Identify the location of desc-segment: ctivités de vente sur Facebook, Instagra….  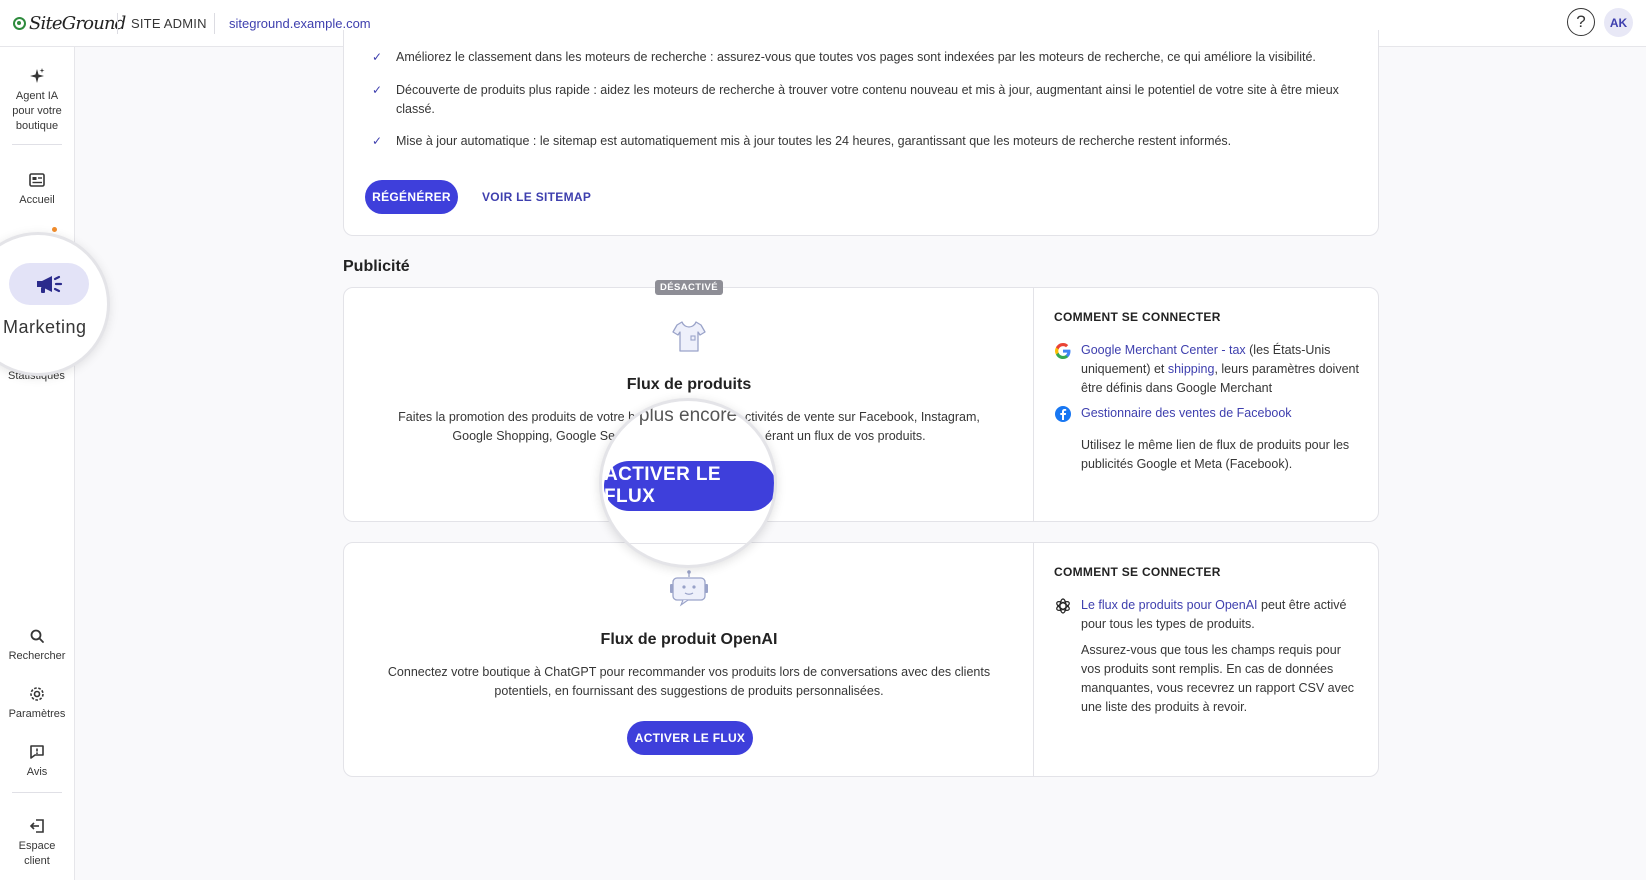
(862, 417).